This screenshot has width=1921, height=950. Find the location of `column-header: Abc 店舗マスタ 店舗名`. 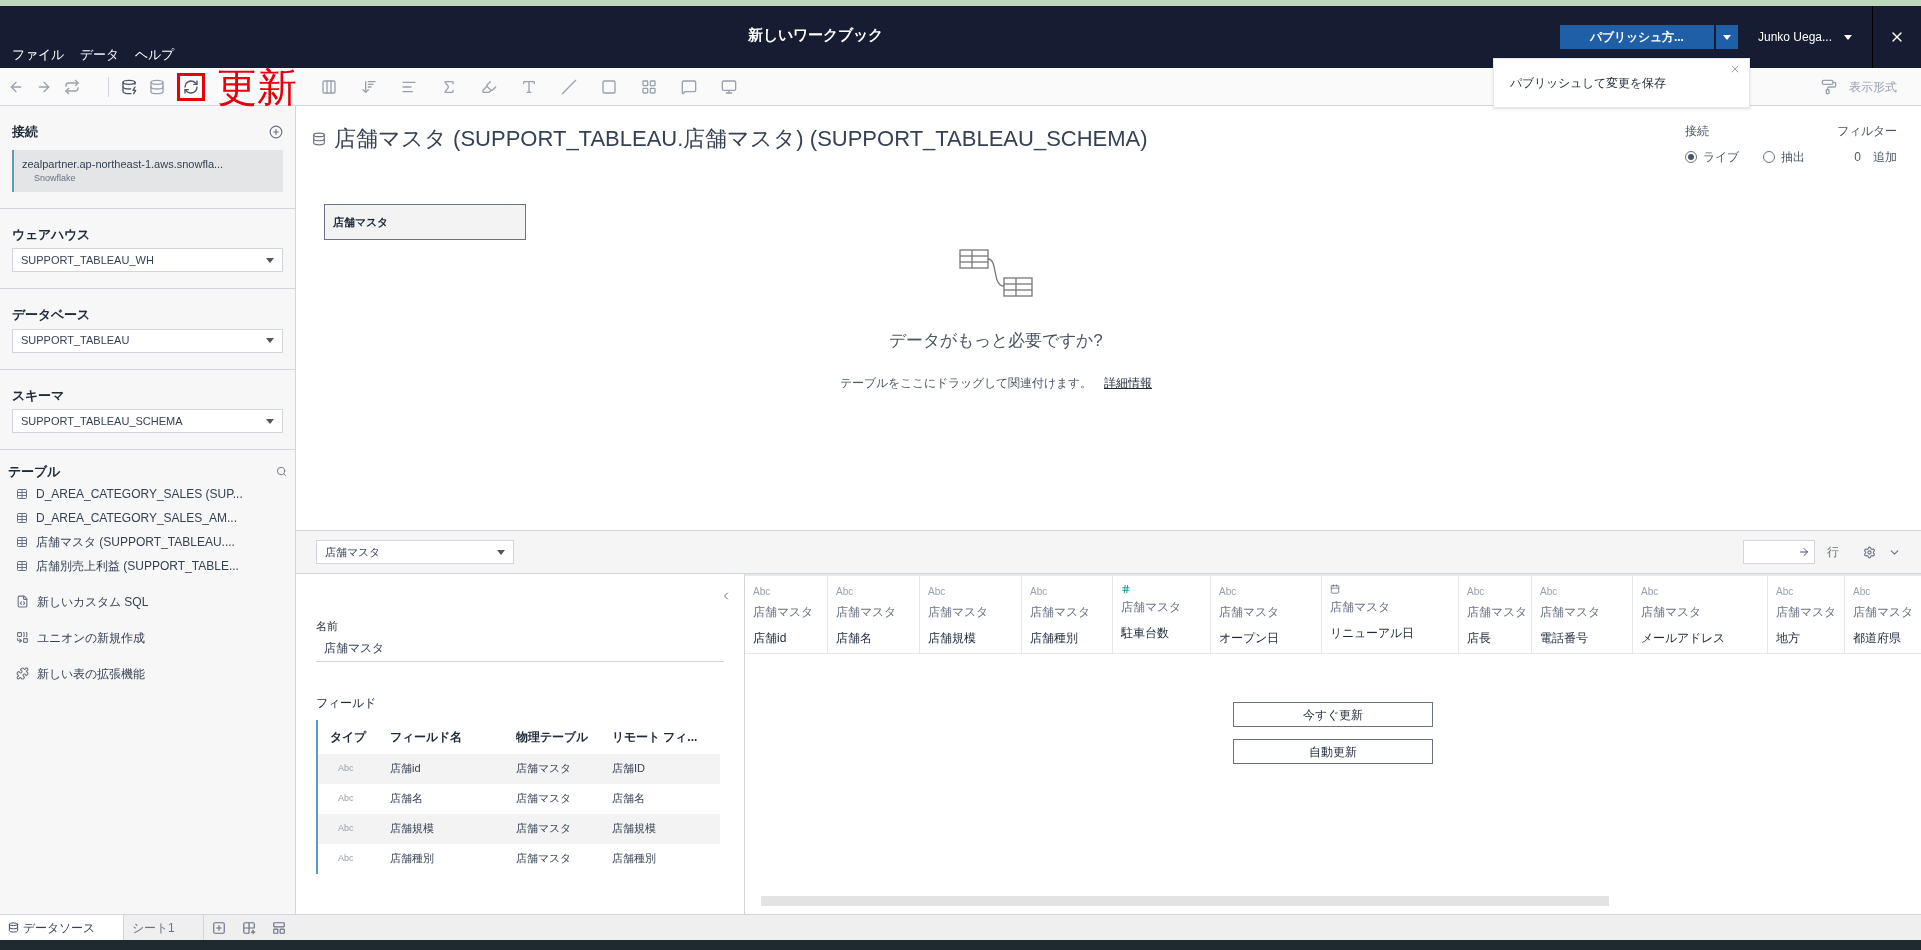

column-header: Abc 店舗マスタ 店舗名 is located at coordinates (874, 614).